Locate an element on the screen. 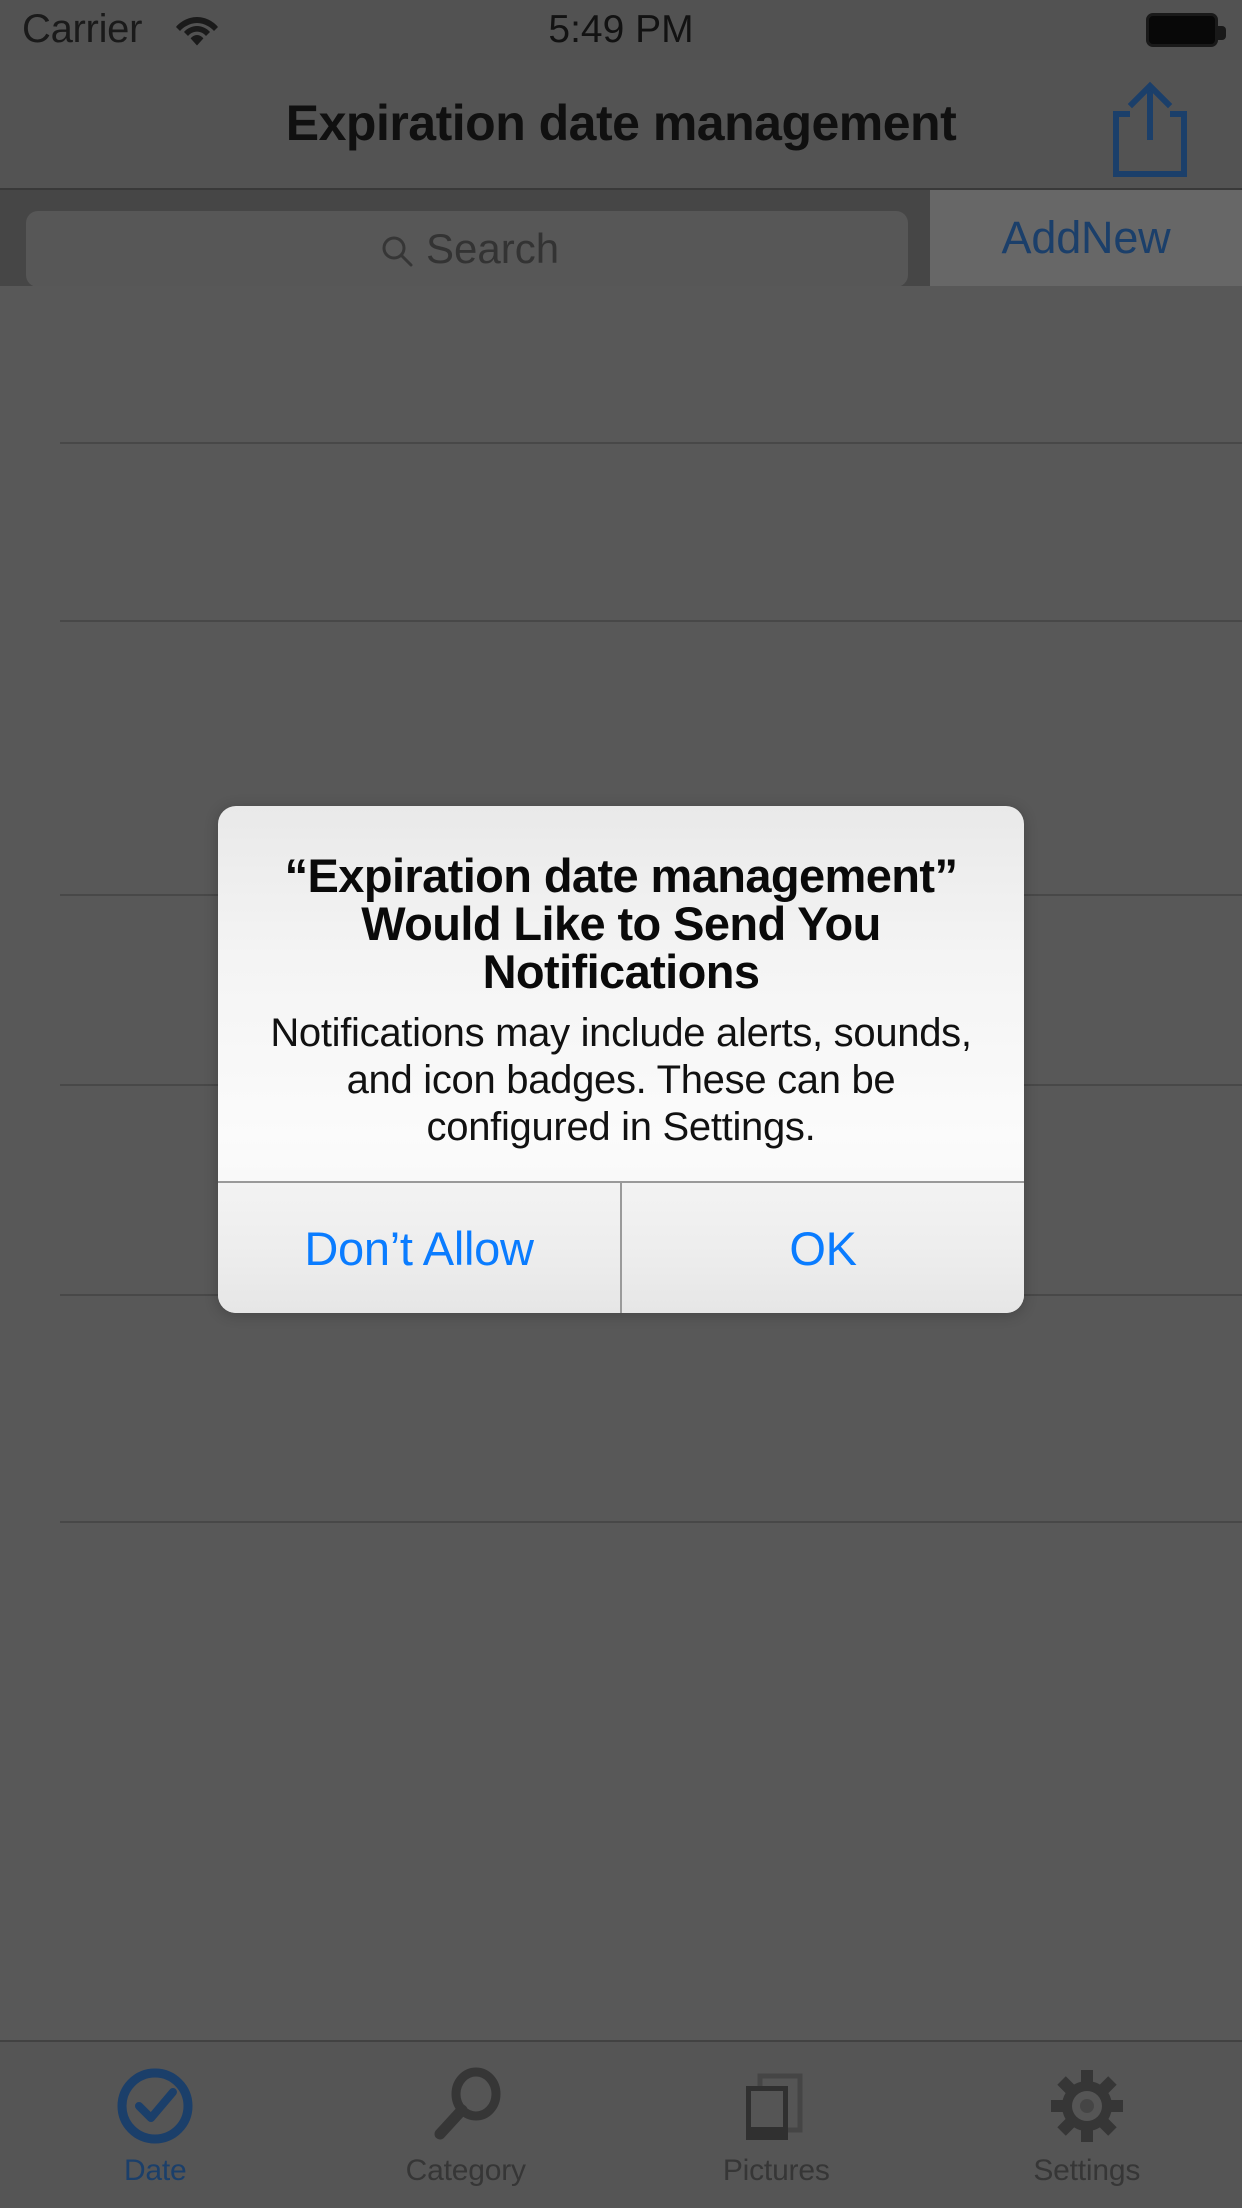 The width and height of the screenshot is (1242, 2208). search-bar-row: Search AddNew is located at coordinates (621, 238).